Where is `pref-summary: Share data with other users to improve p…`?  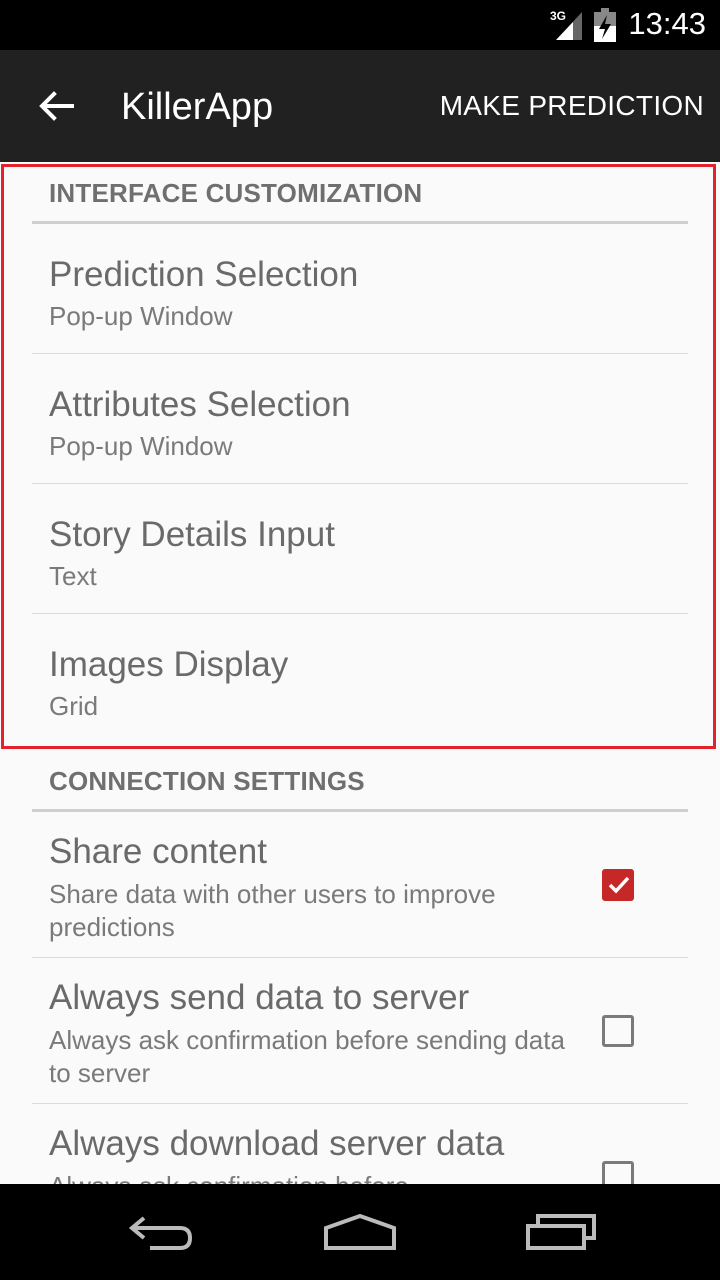
pref-summary: Share data with other users to improve p… is located at coordinates (272, 910).